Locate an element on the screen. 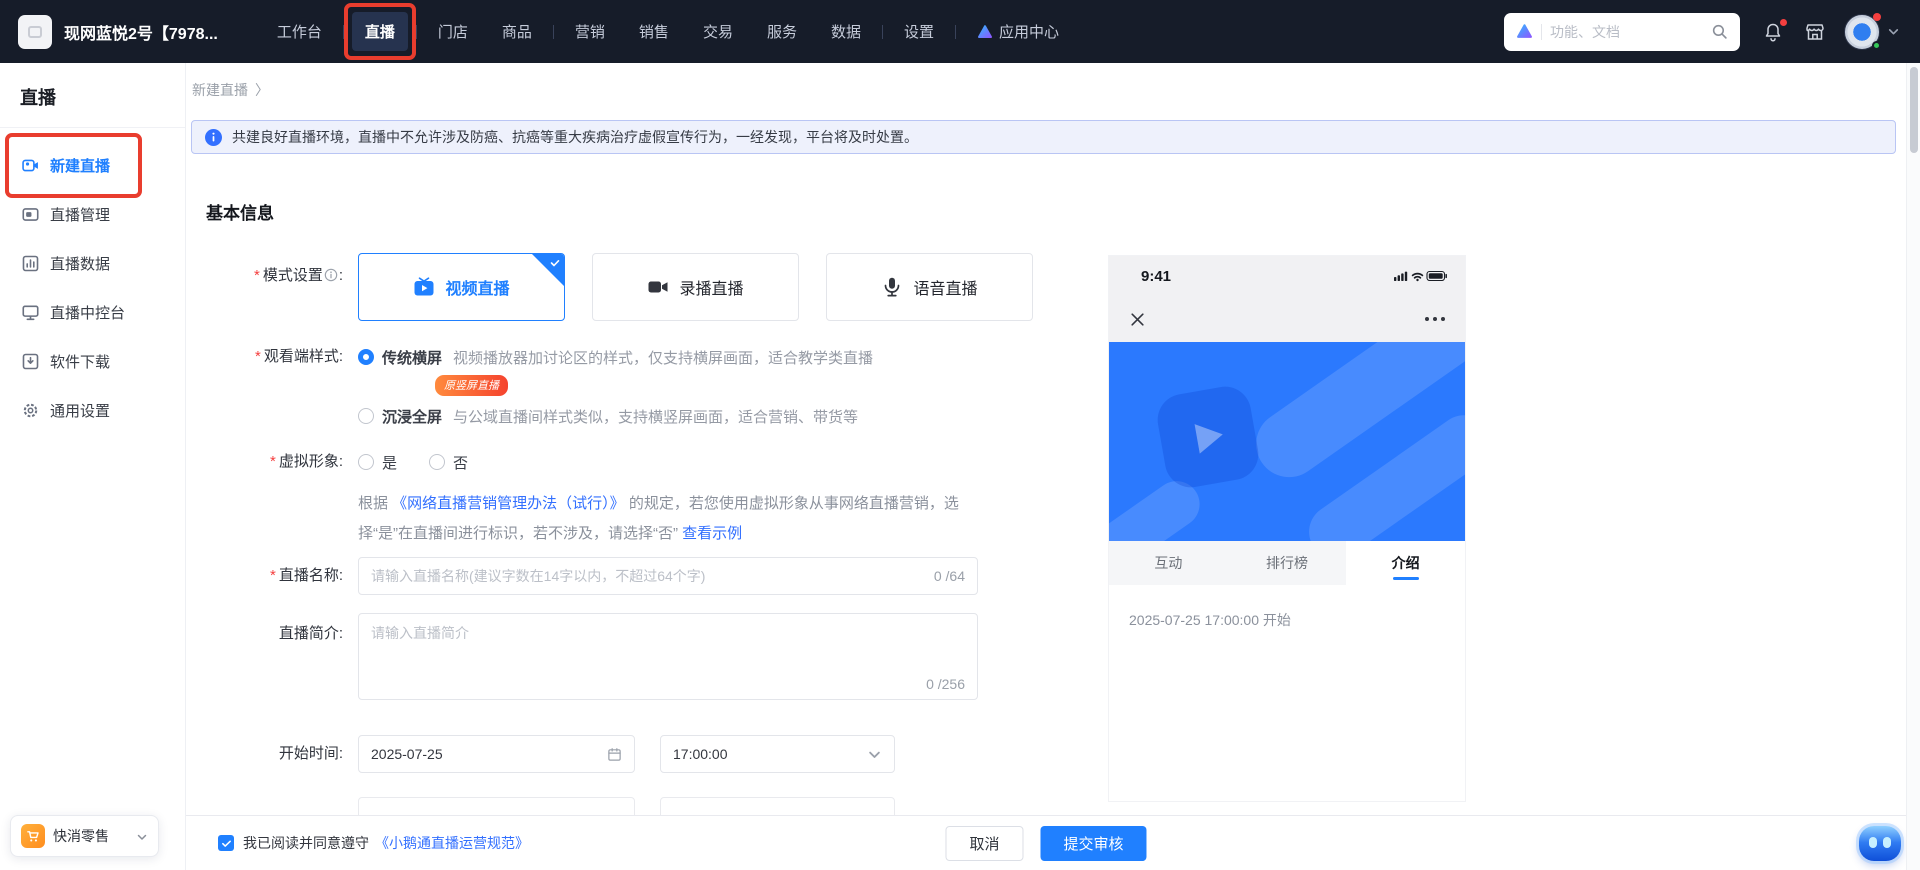 The width and height of the screenshot is (1920, 870). nav-item: 销售 is located at coordinates (654, 31).